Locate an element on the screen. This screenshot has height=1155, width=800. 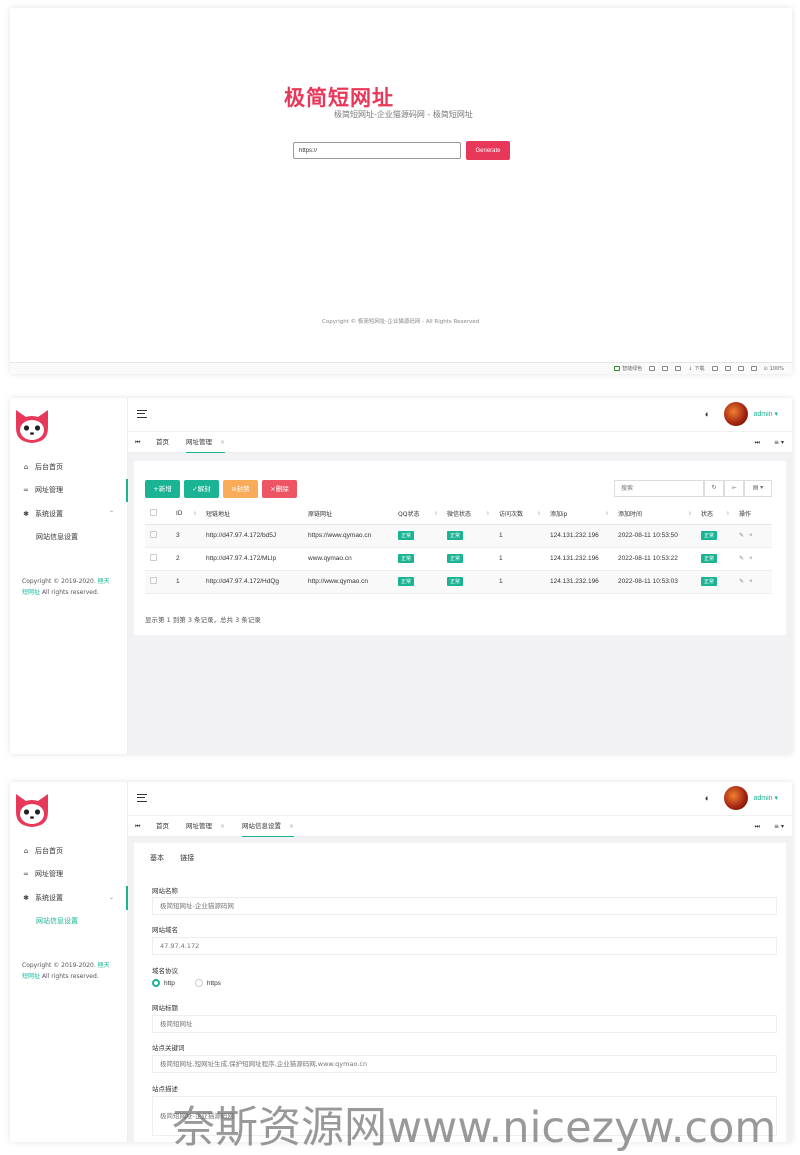
col-id: ID ⇕ is located at coordinates (186, 514).